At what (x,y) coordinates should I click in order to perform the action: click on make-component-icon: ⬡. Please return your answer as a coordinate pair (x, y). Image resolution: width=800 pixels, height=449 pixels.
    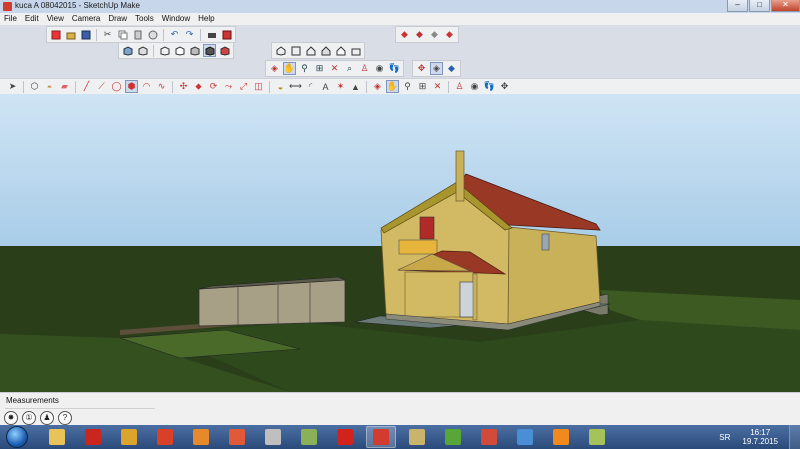
    Looking at the image, I should click on (34, 86).